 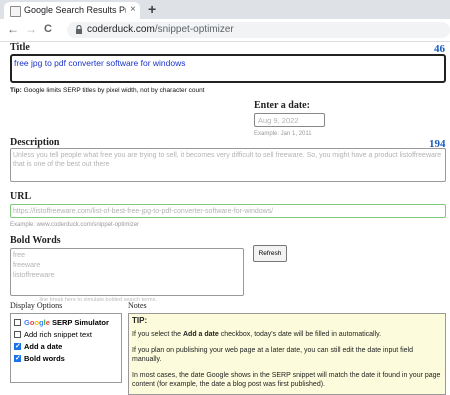 I want to click on notes-p1-bold: Add a date, so click(x=200, y=334).